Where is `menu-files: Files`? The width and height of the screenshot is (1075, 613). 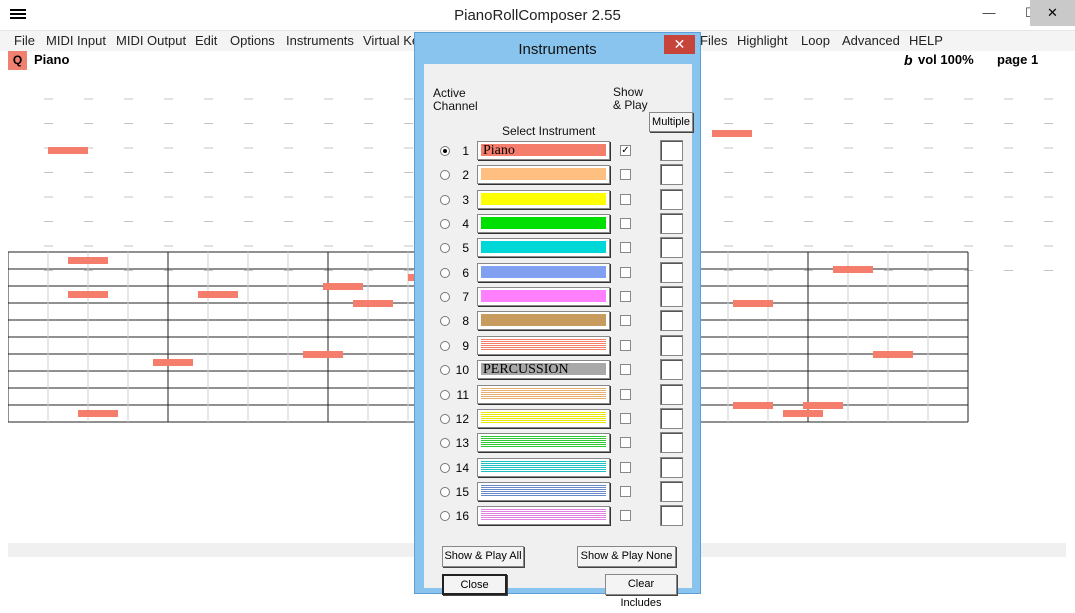
menu-files: Files is located at coordinates (713, 40).